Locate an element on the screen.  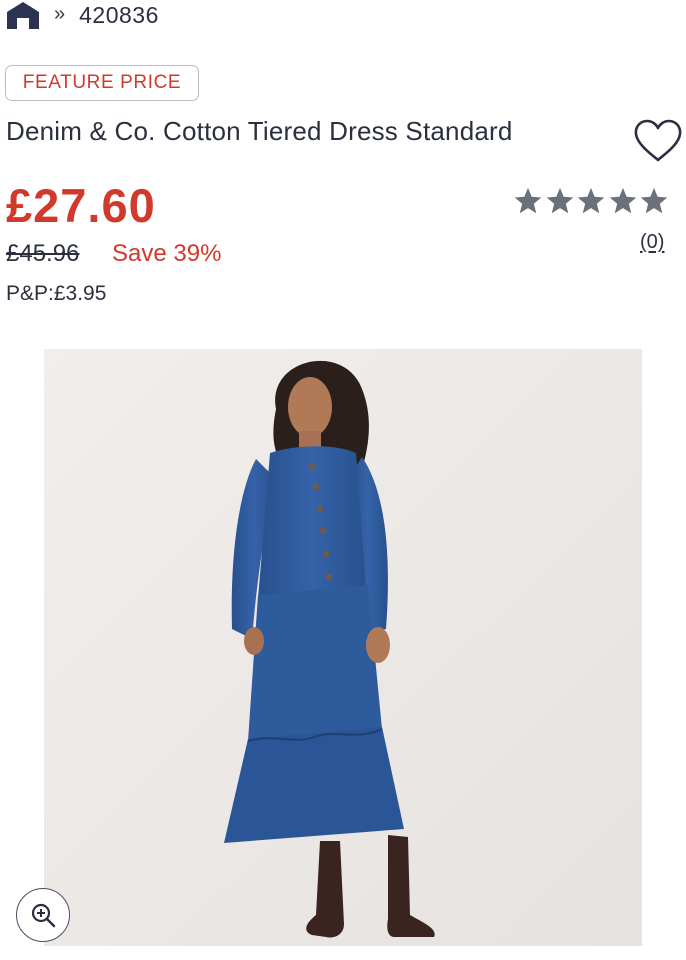
heart-icon is located at coordinates (658, 141).